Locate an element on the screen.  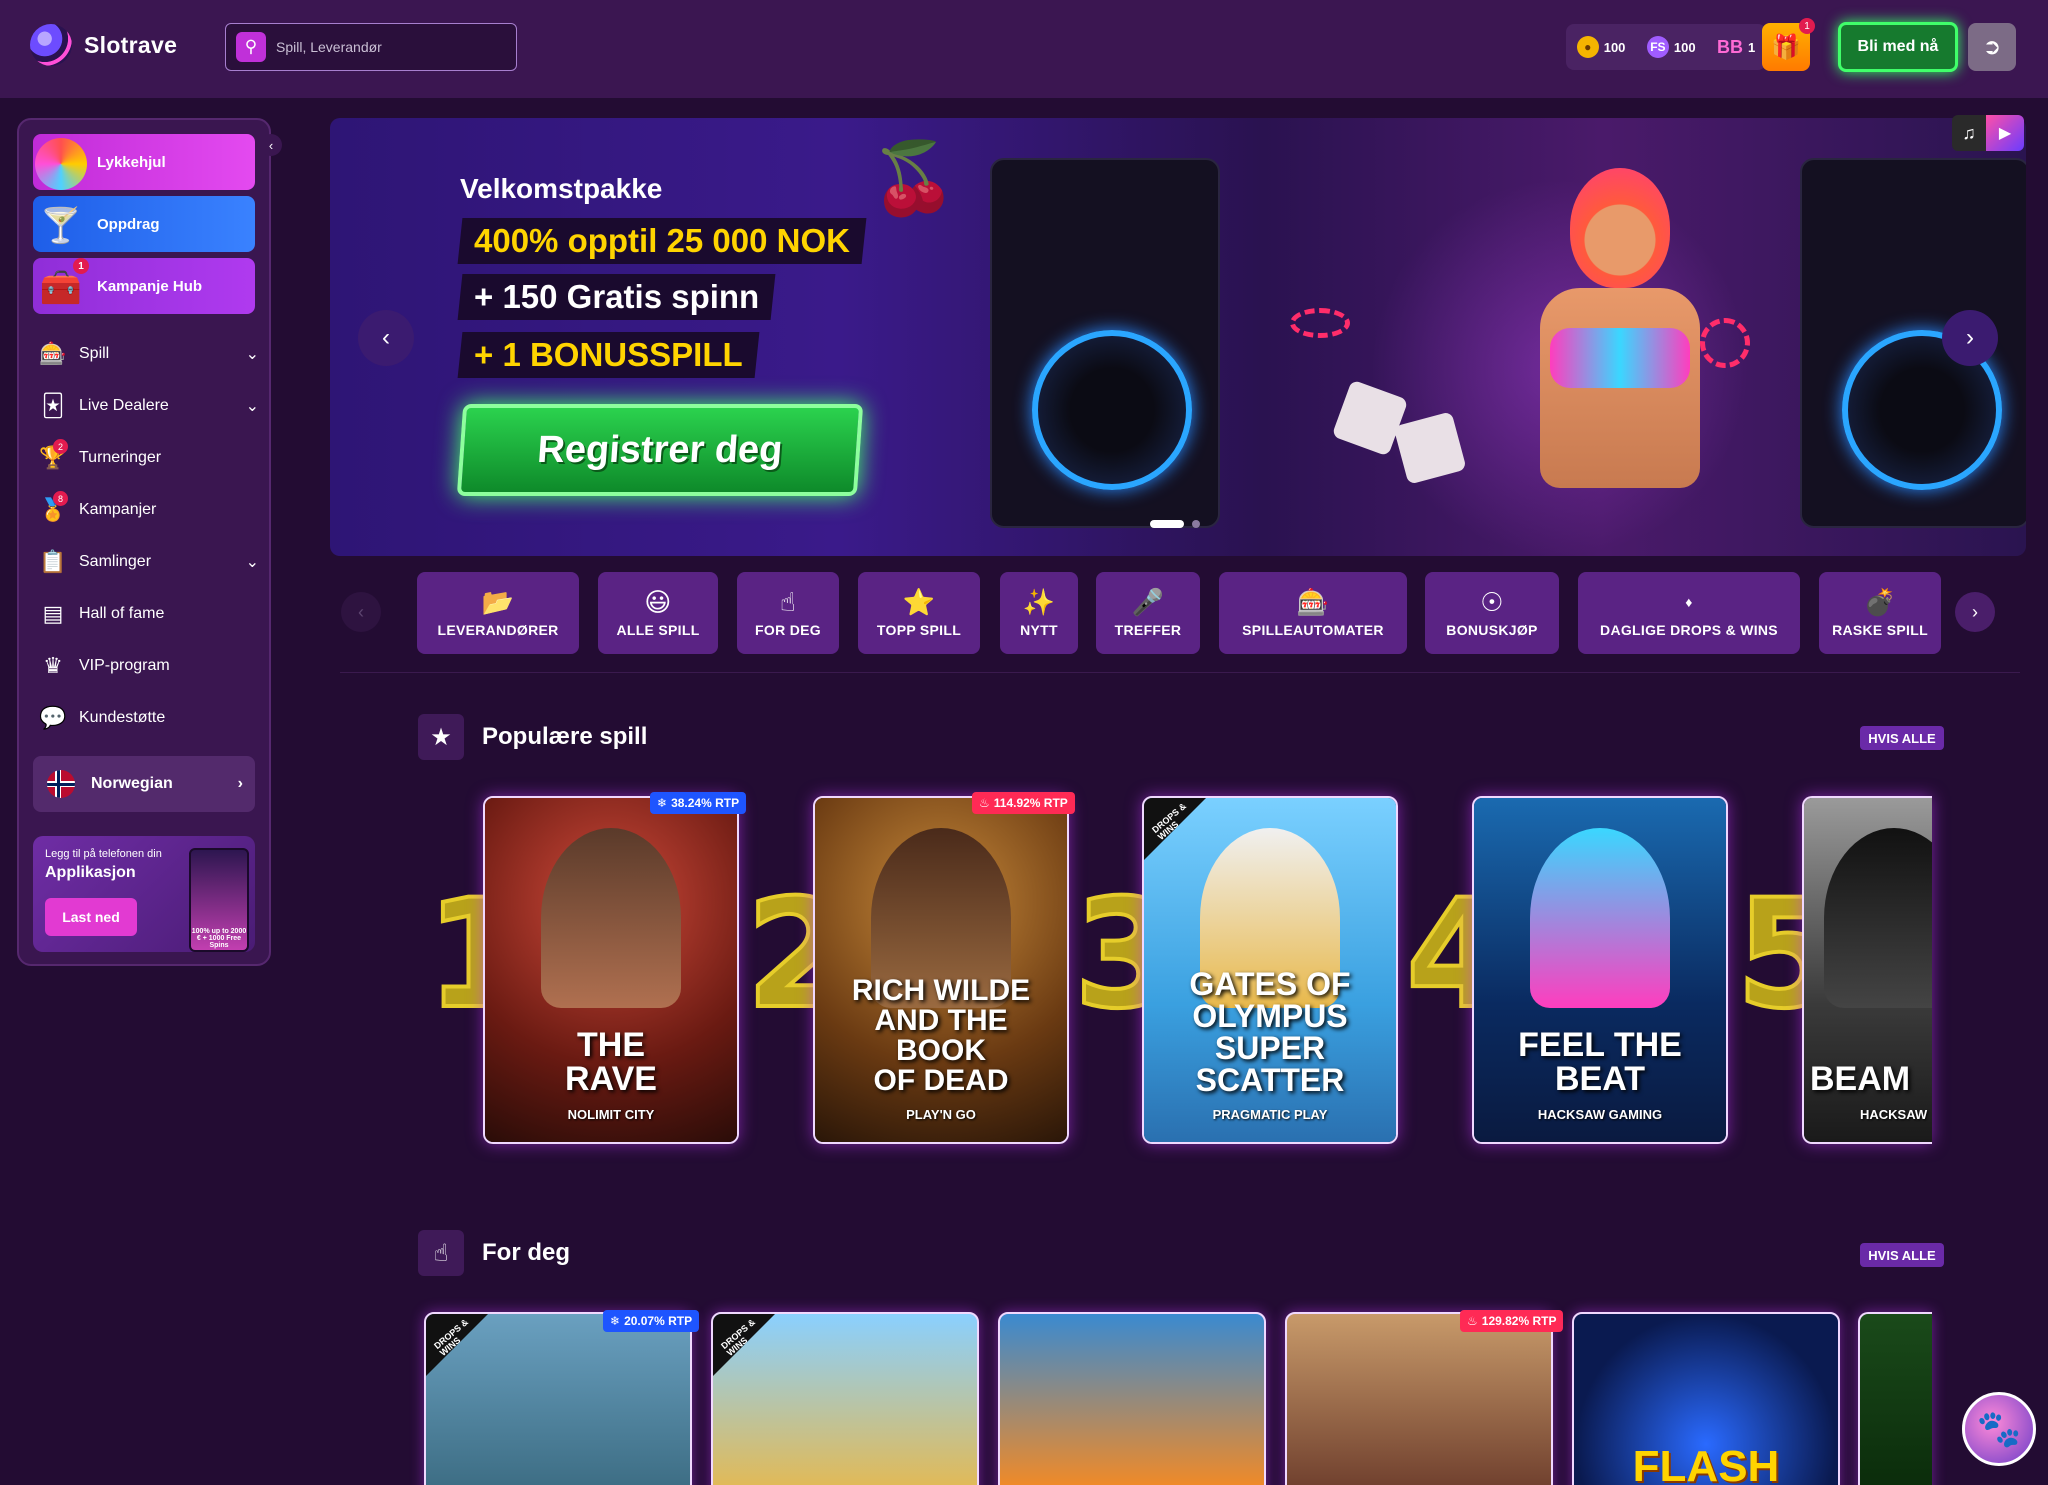
sidebar-item-label: Samlinger is located at coordinates (115, 561).